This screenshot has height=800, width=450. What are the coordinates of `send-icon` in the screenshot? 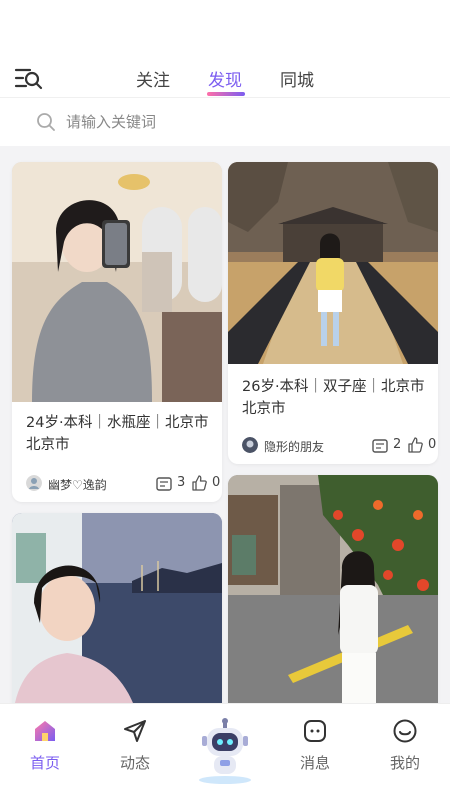 It's located at (135, 731).